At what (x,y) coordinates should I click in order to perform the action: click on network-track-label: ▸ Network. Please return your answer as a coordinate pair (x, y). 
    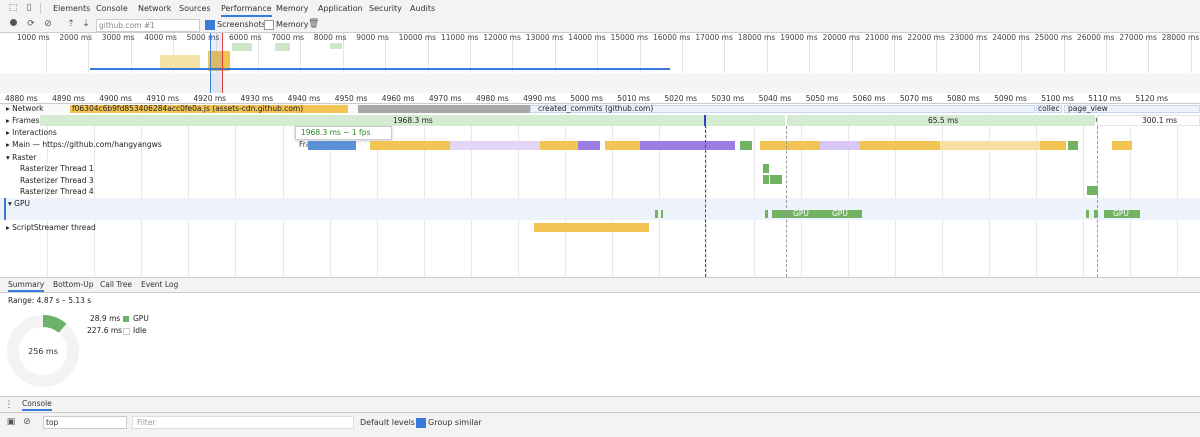
    Looking at the image, I should click on (24, 108).